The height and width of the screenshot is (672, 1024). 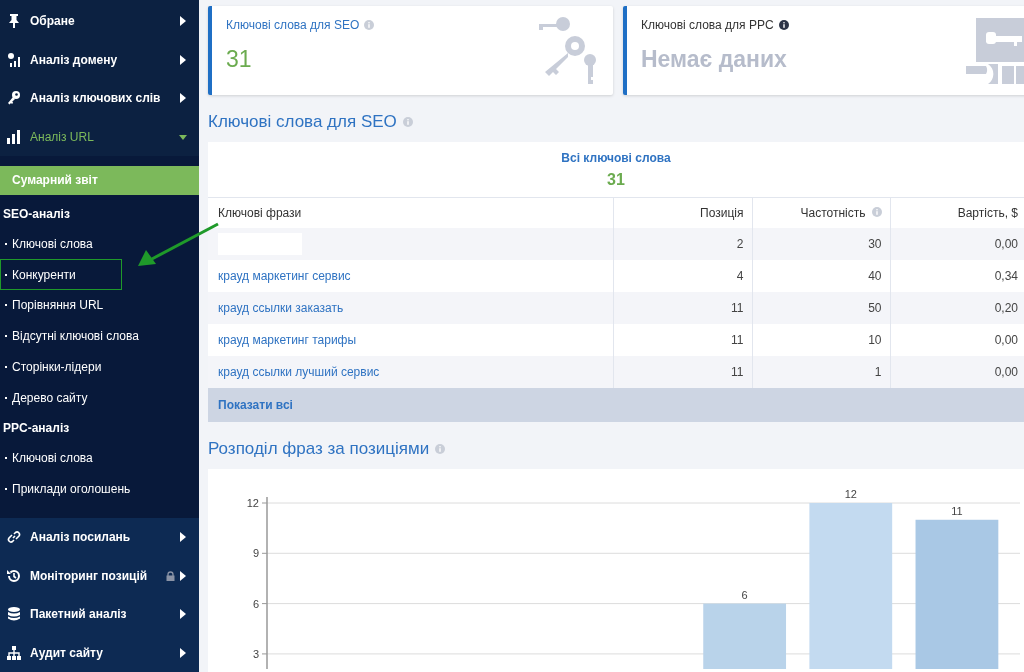 What do you see at coordinates (616, 157) in the screenshot?
I see `summary-label: Всі ключові слова` at bounding box center [616, 157].